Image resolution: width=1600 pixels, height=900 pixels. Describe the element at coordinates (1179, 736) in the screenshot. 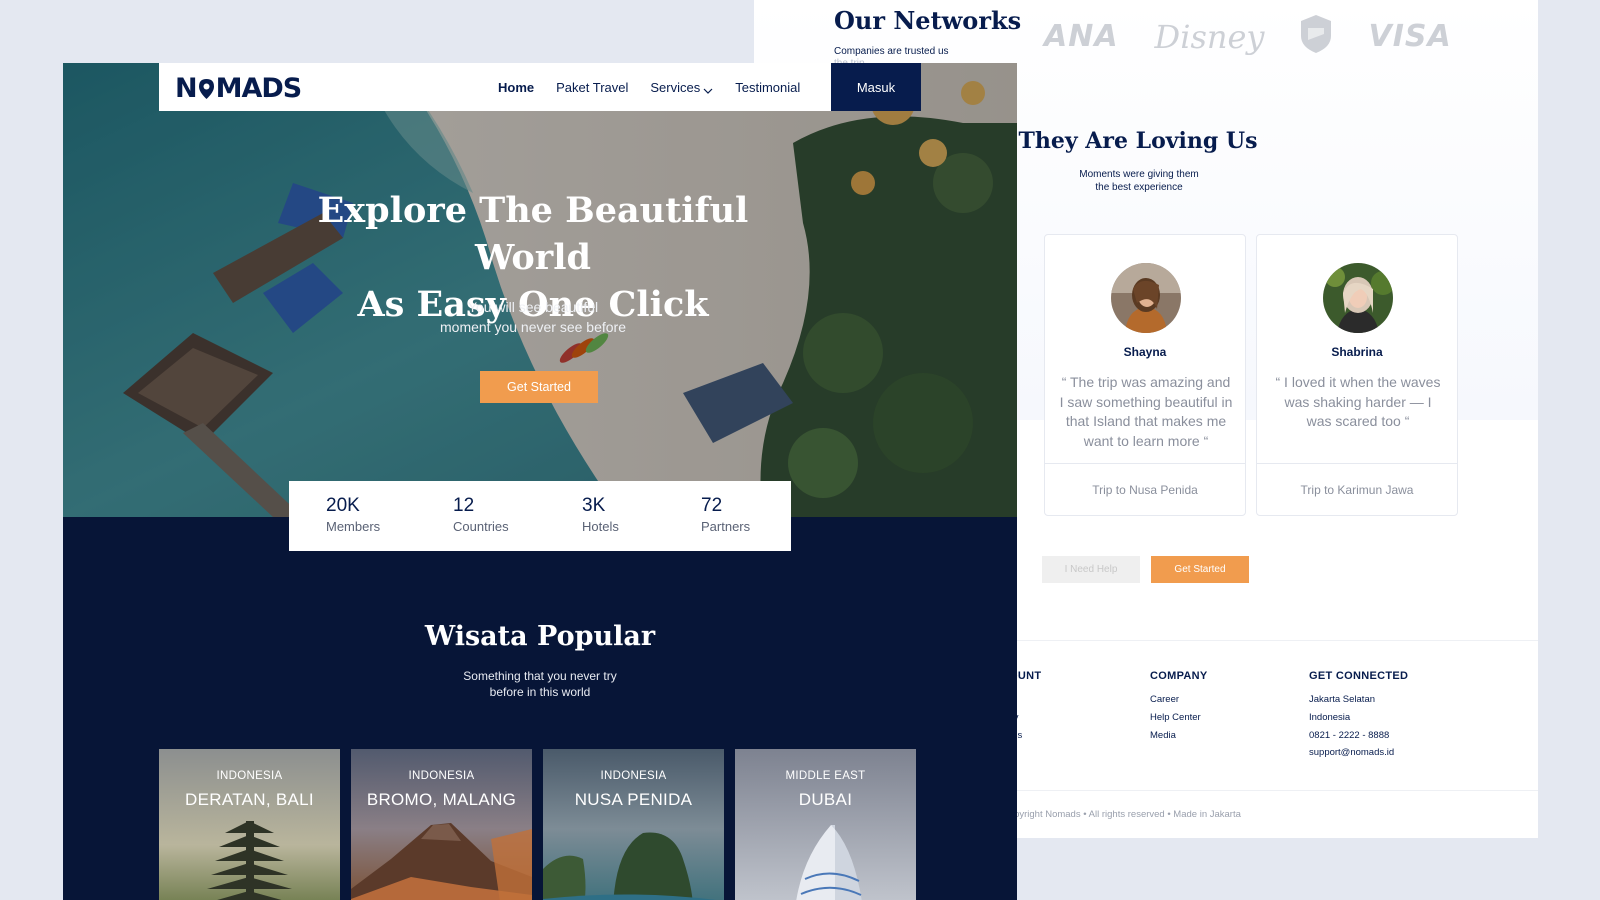

I see `footer-link: Media` at that location.